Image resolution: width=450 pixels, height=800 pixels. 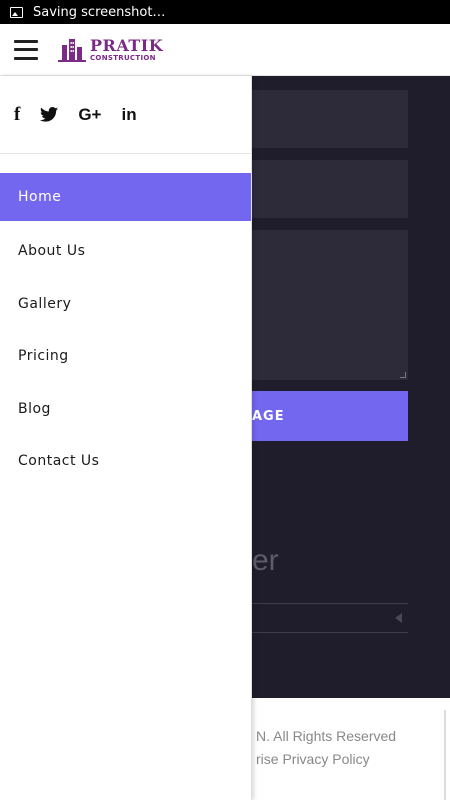 What do you see at coordinates (313, 759) in the screenshot?
I see `privacy-policy-link: rise Privacy Policy` at bounding box center [313, 759].